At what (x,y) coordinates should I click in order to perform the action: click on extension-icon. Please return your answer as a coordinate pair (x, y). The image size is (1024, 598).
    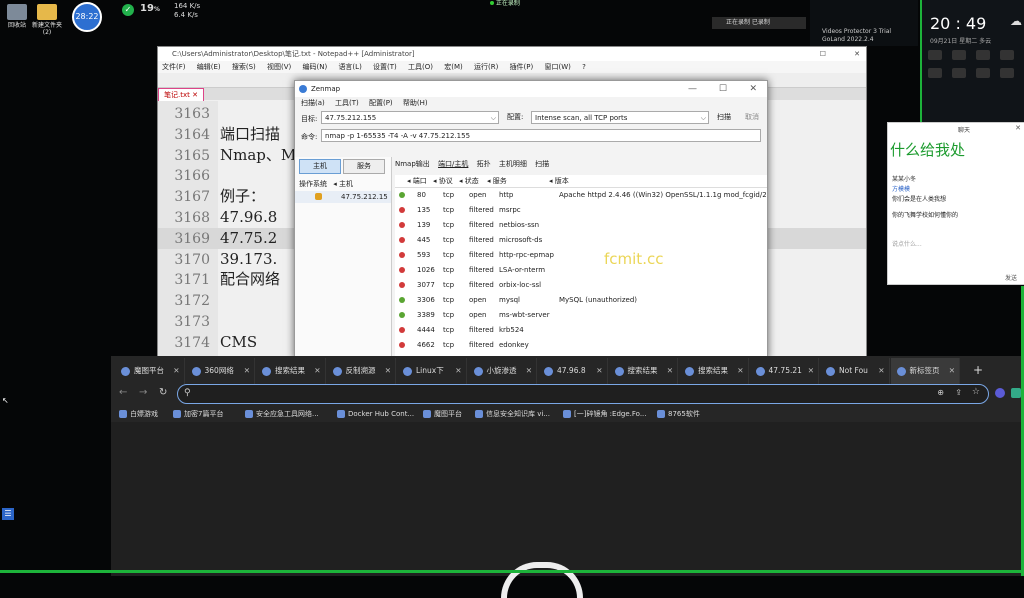
    Looking at the image, I should click on (1016, 393).